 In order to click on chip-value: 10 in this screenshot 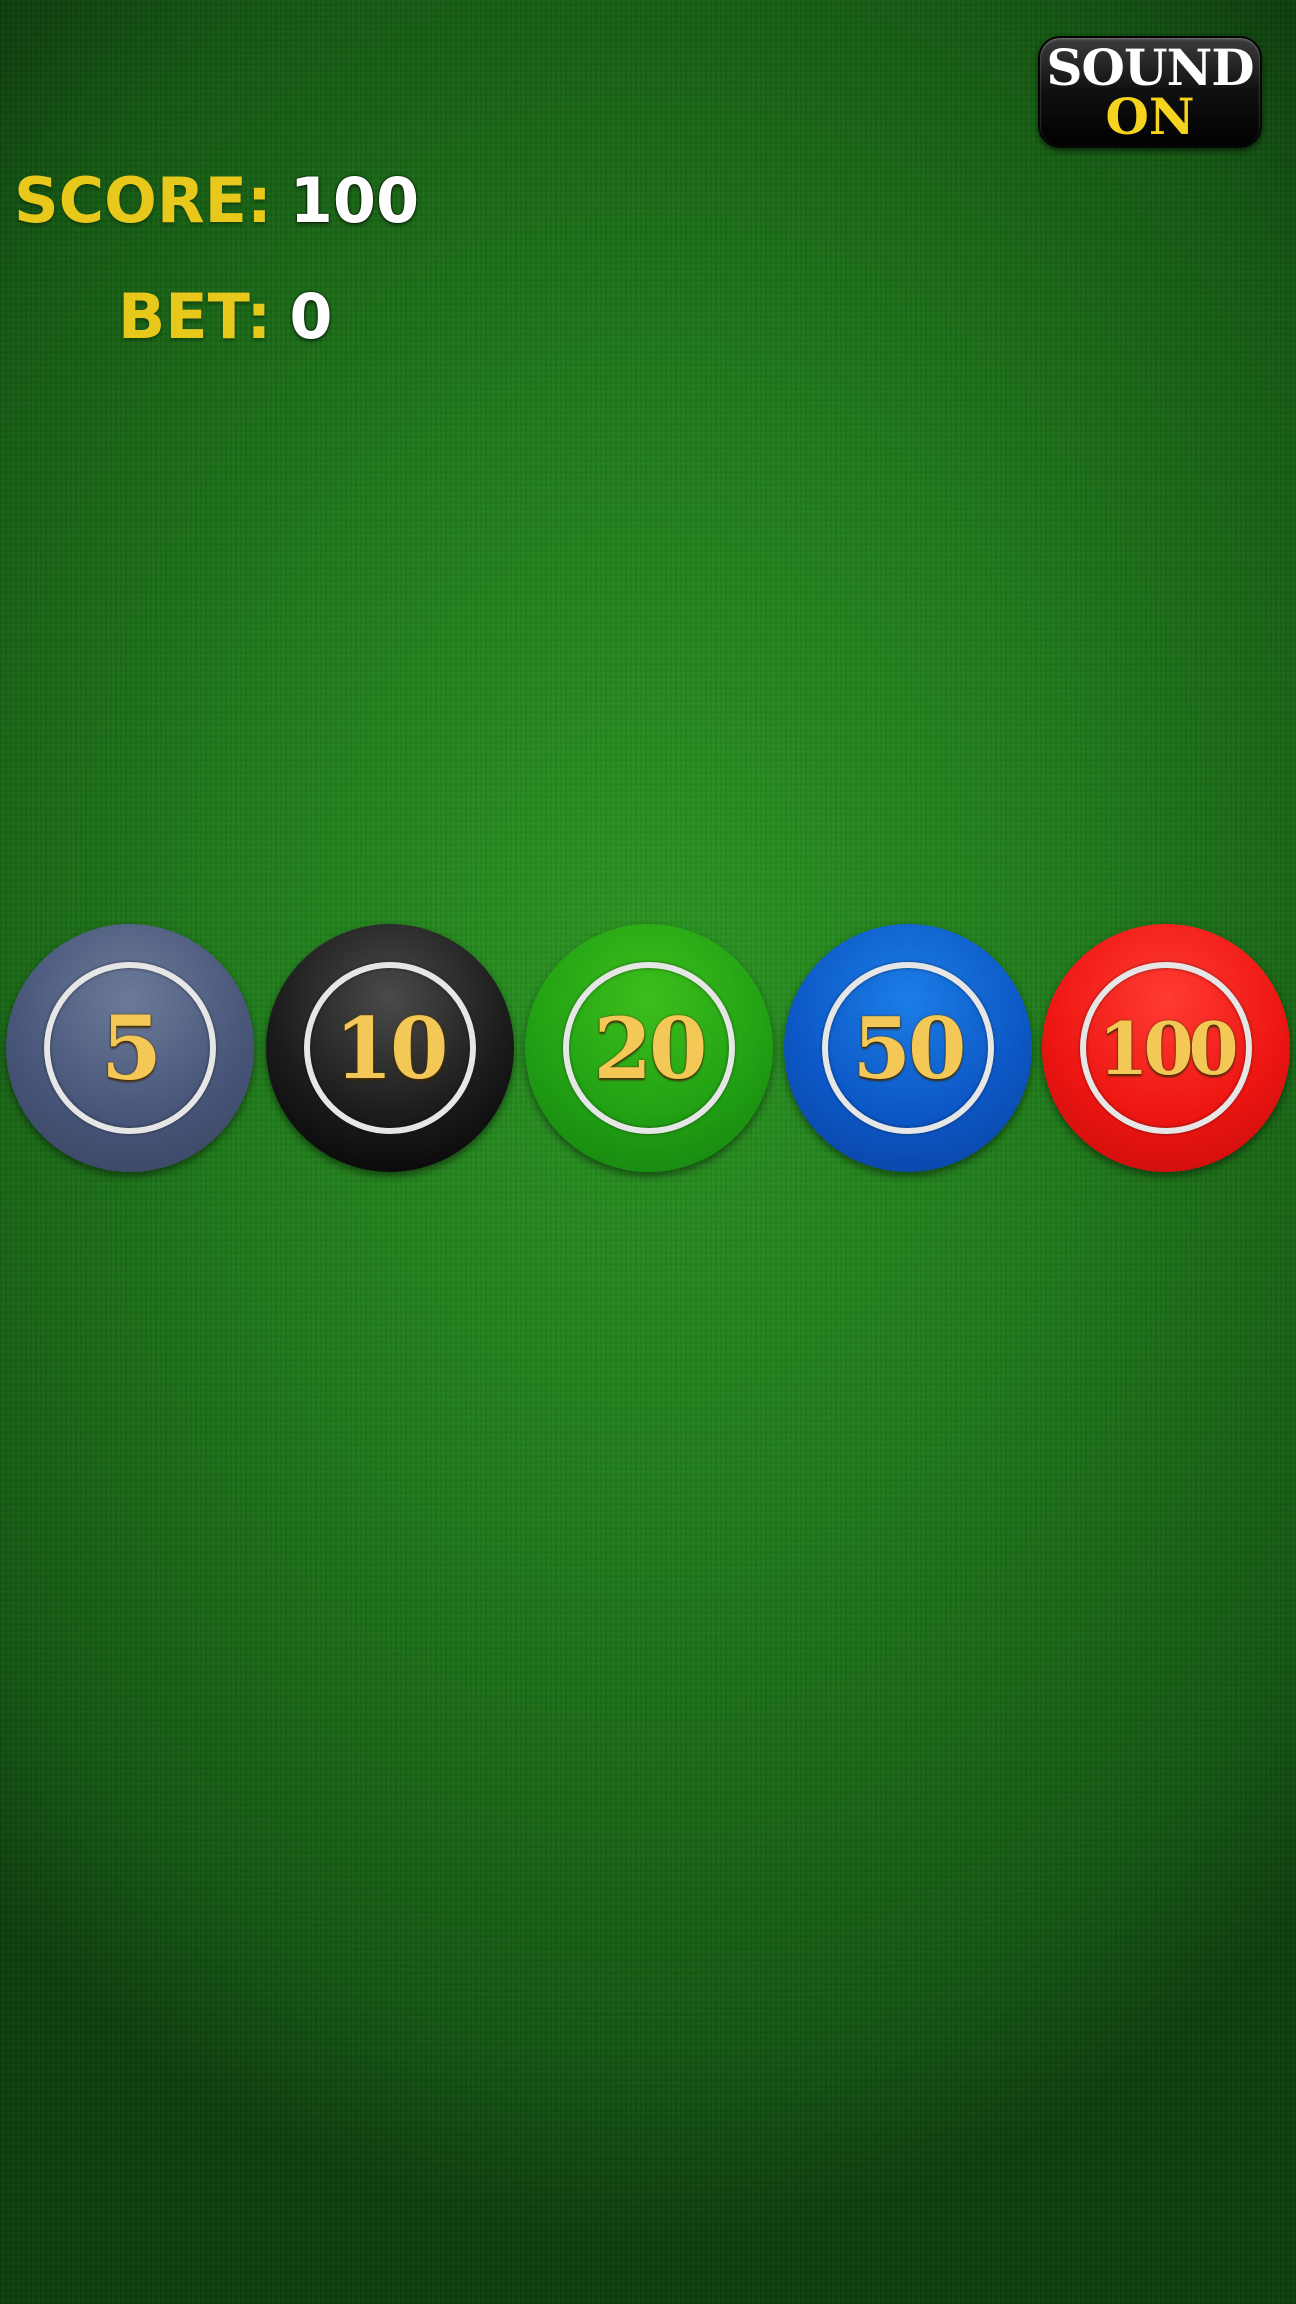, I will do `click(391, 1048)`.